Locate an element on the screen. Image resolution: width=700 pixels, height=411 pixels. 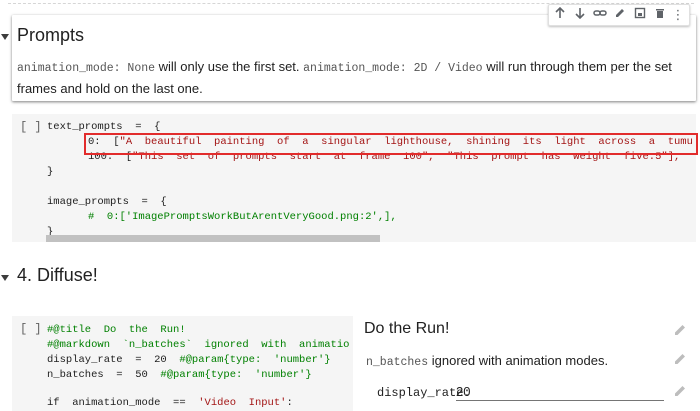
more-options-icon: ⋮ is located at coordinates (678, 15).